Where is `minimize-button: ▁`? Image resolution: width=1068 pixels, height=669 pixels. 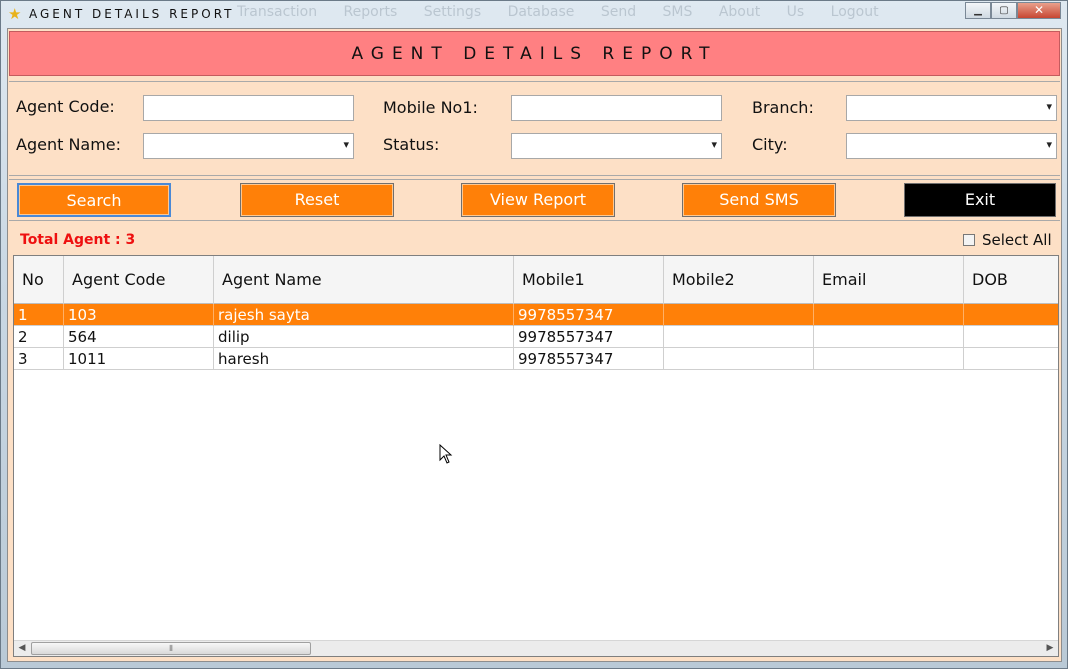 minimize-button: ▁ is located at coordinates (978, 10).